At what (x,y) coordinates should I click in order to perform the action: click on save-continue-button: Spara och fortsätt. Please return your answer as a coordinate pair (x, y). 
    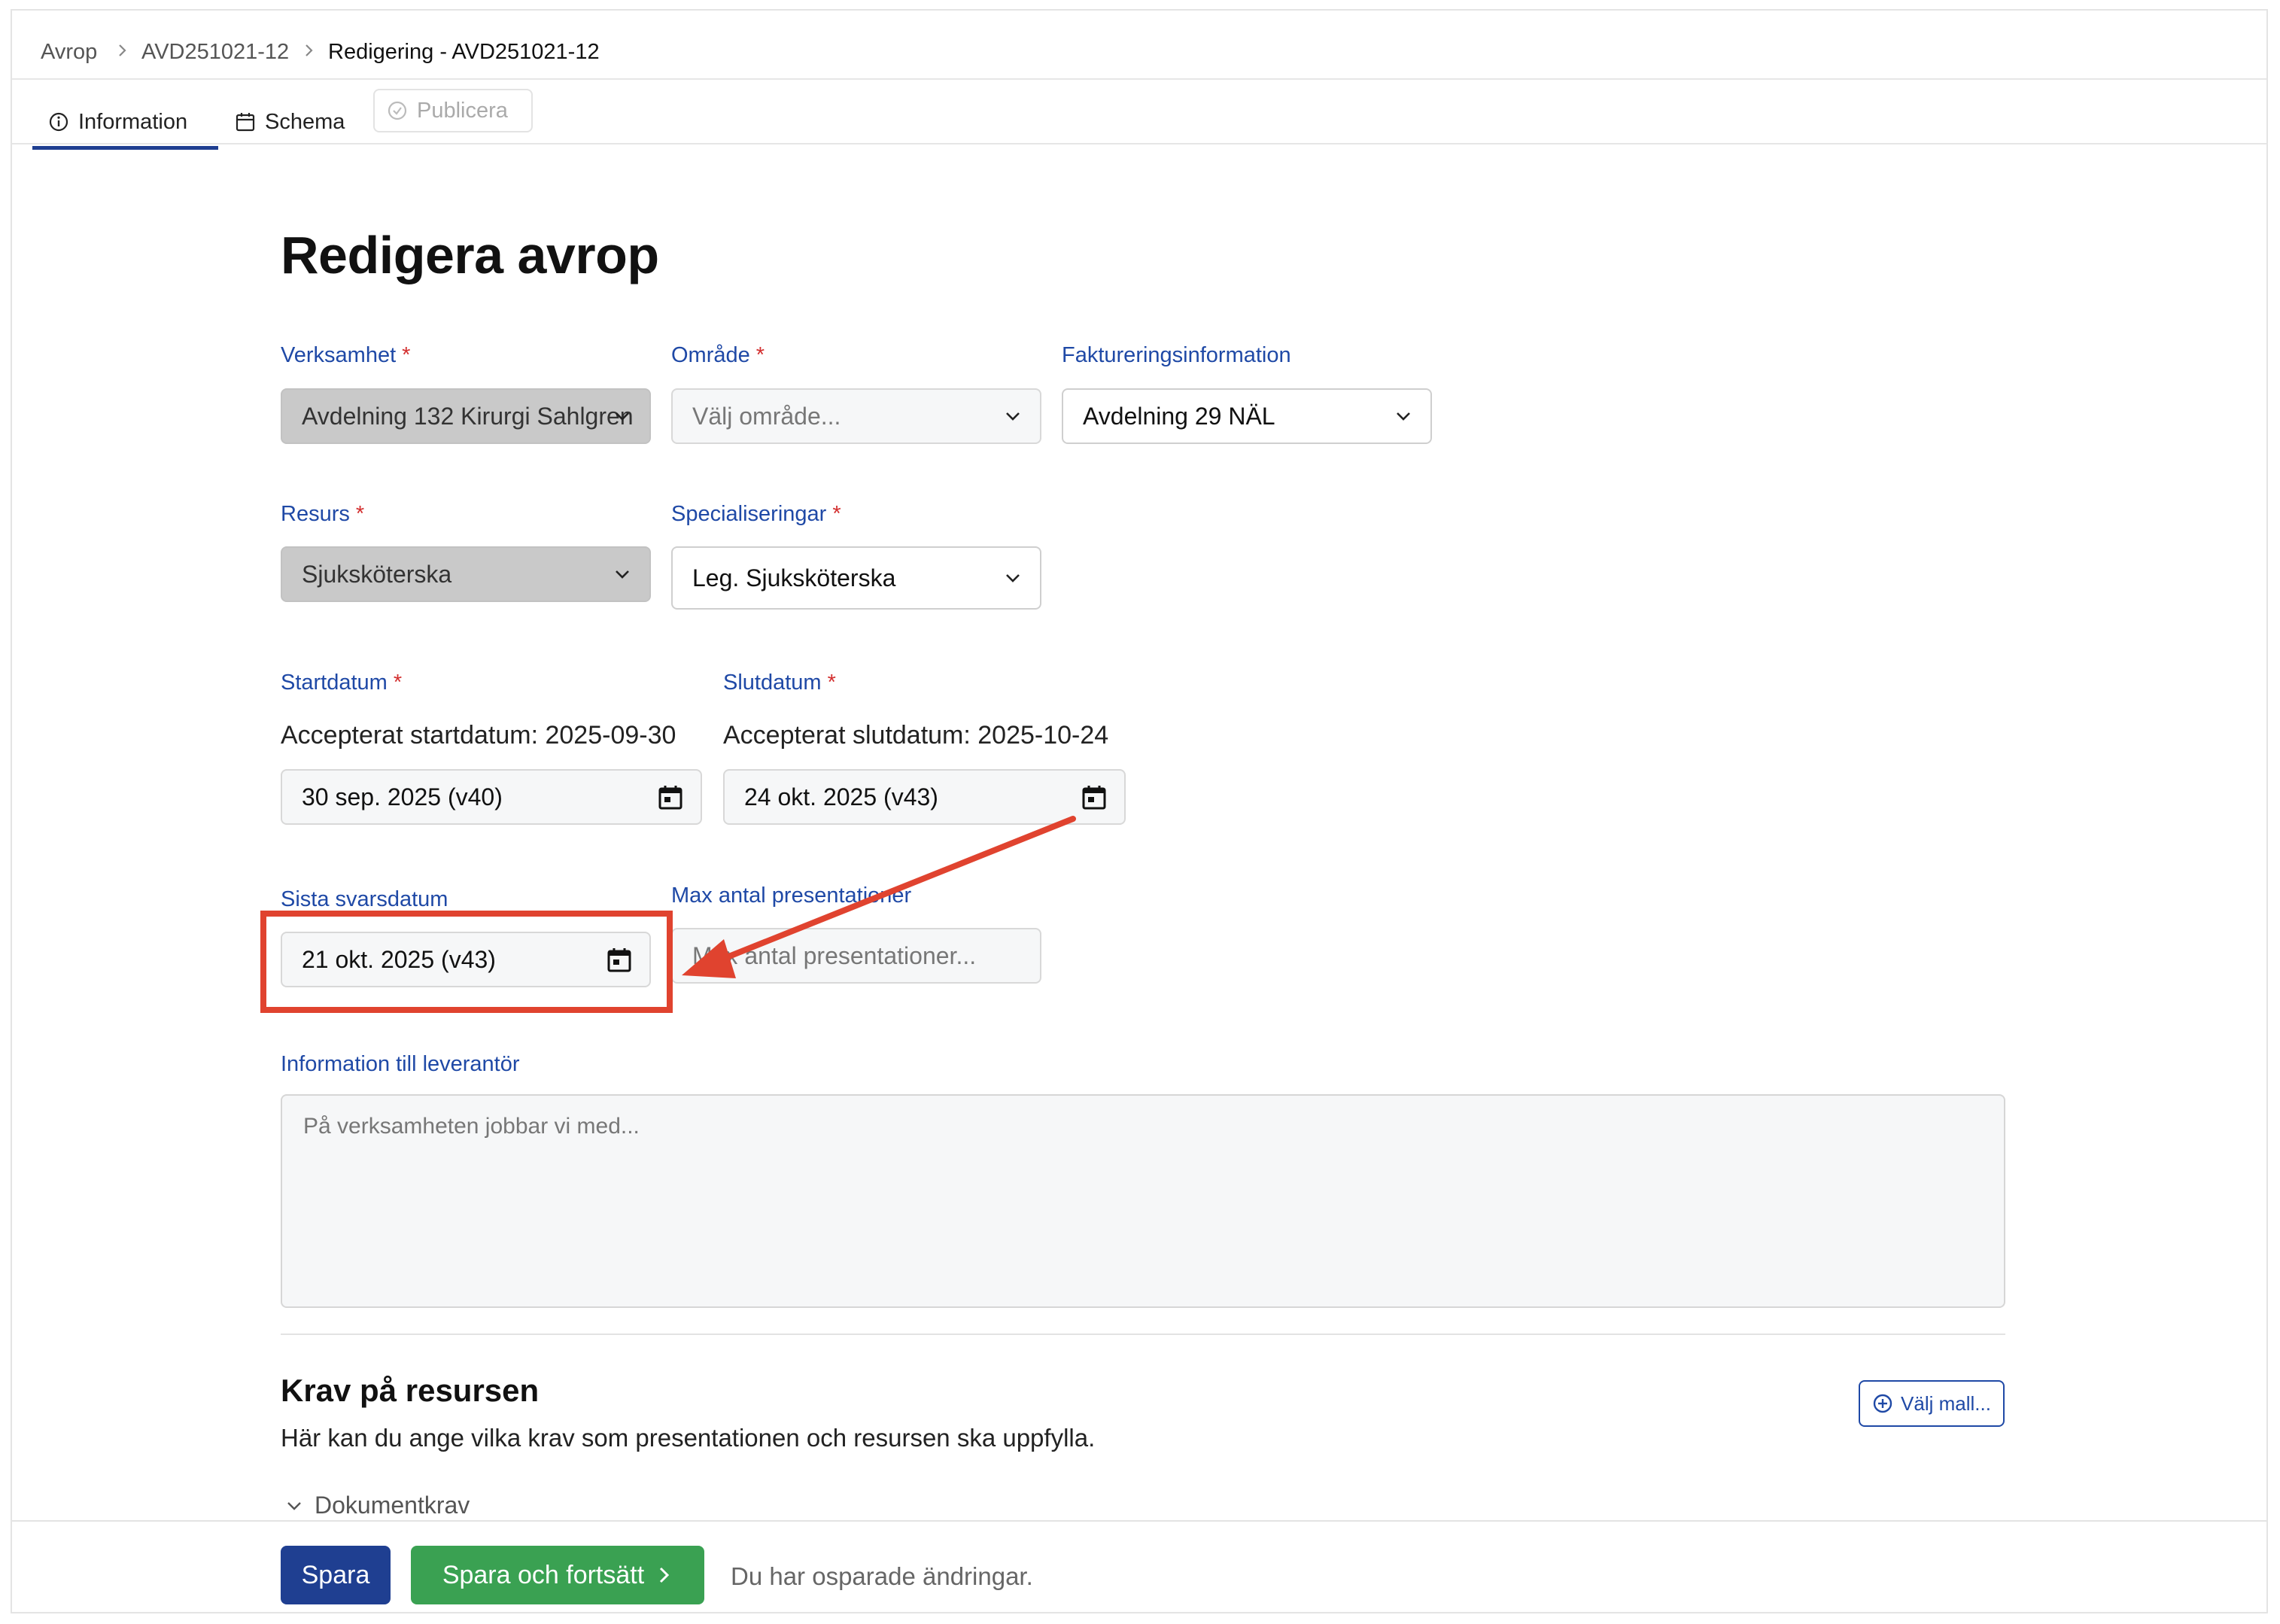
    Looking at the image, I should click on (557, 1575).